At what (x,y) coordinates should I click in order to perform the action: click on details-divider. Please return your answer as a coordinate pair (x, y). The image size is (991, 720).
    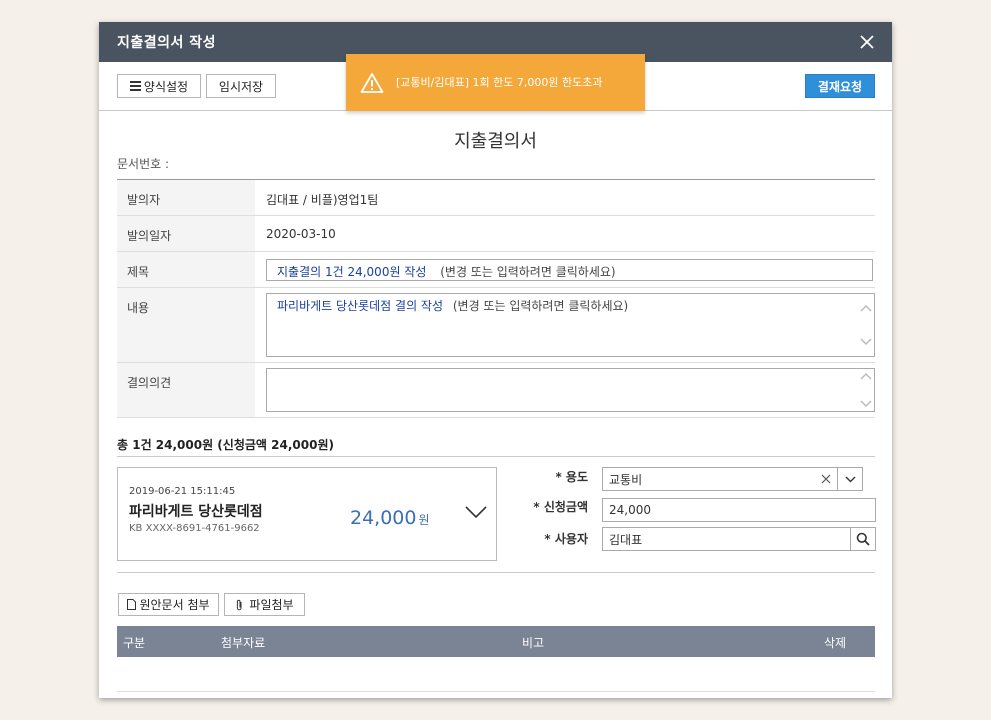
    Looking at the image, I should click on (496, 572).